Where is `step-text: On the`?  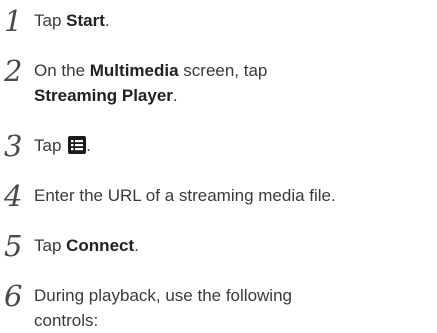
step-text: On the is located at coordinates (62, 70).